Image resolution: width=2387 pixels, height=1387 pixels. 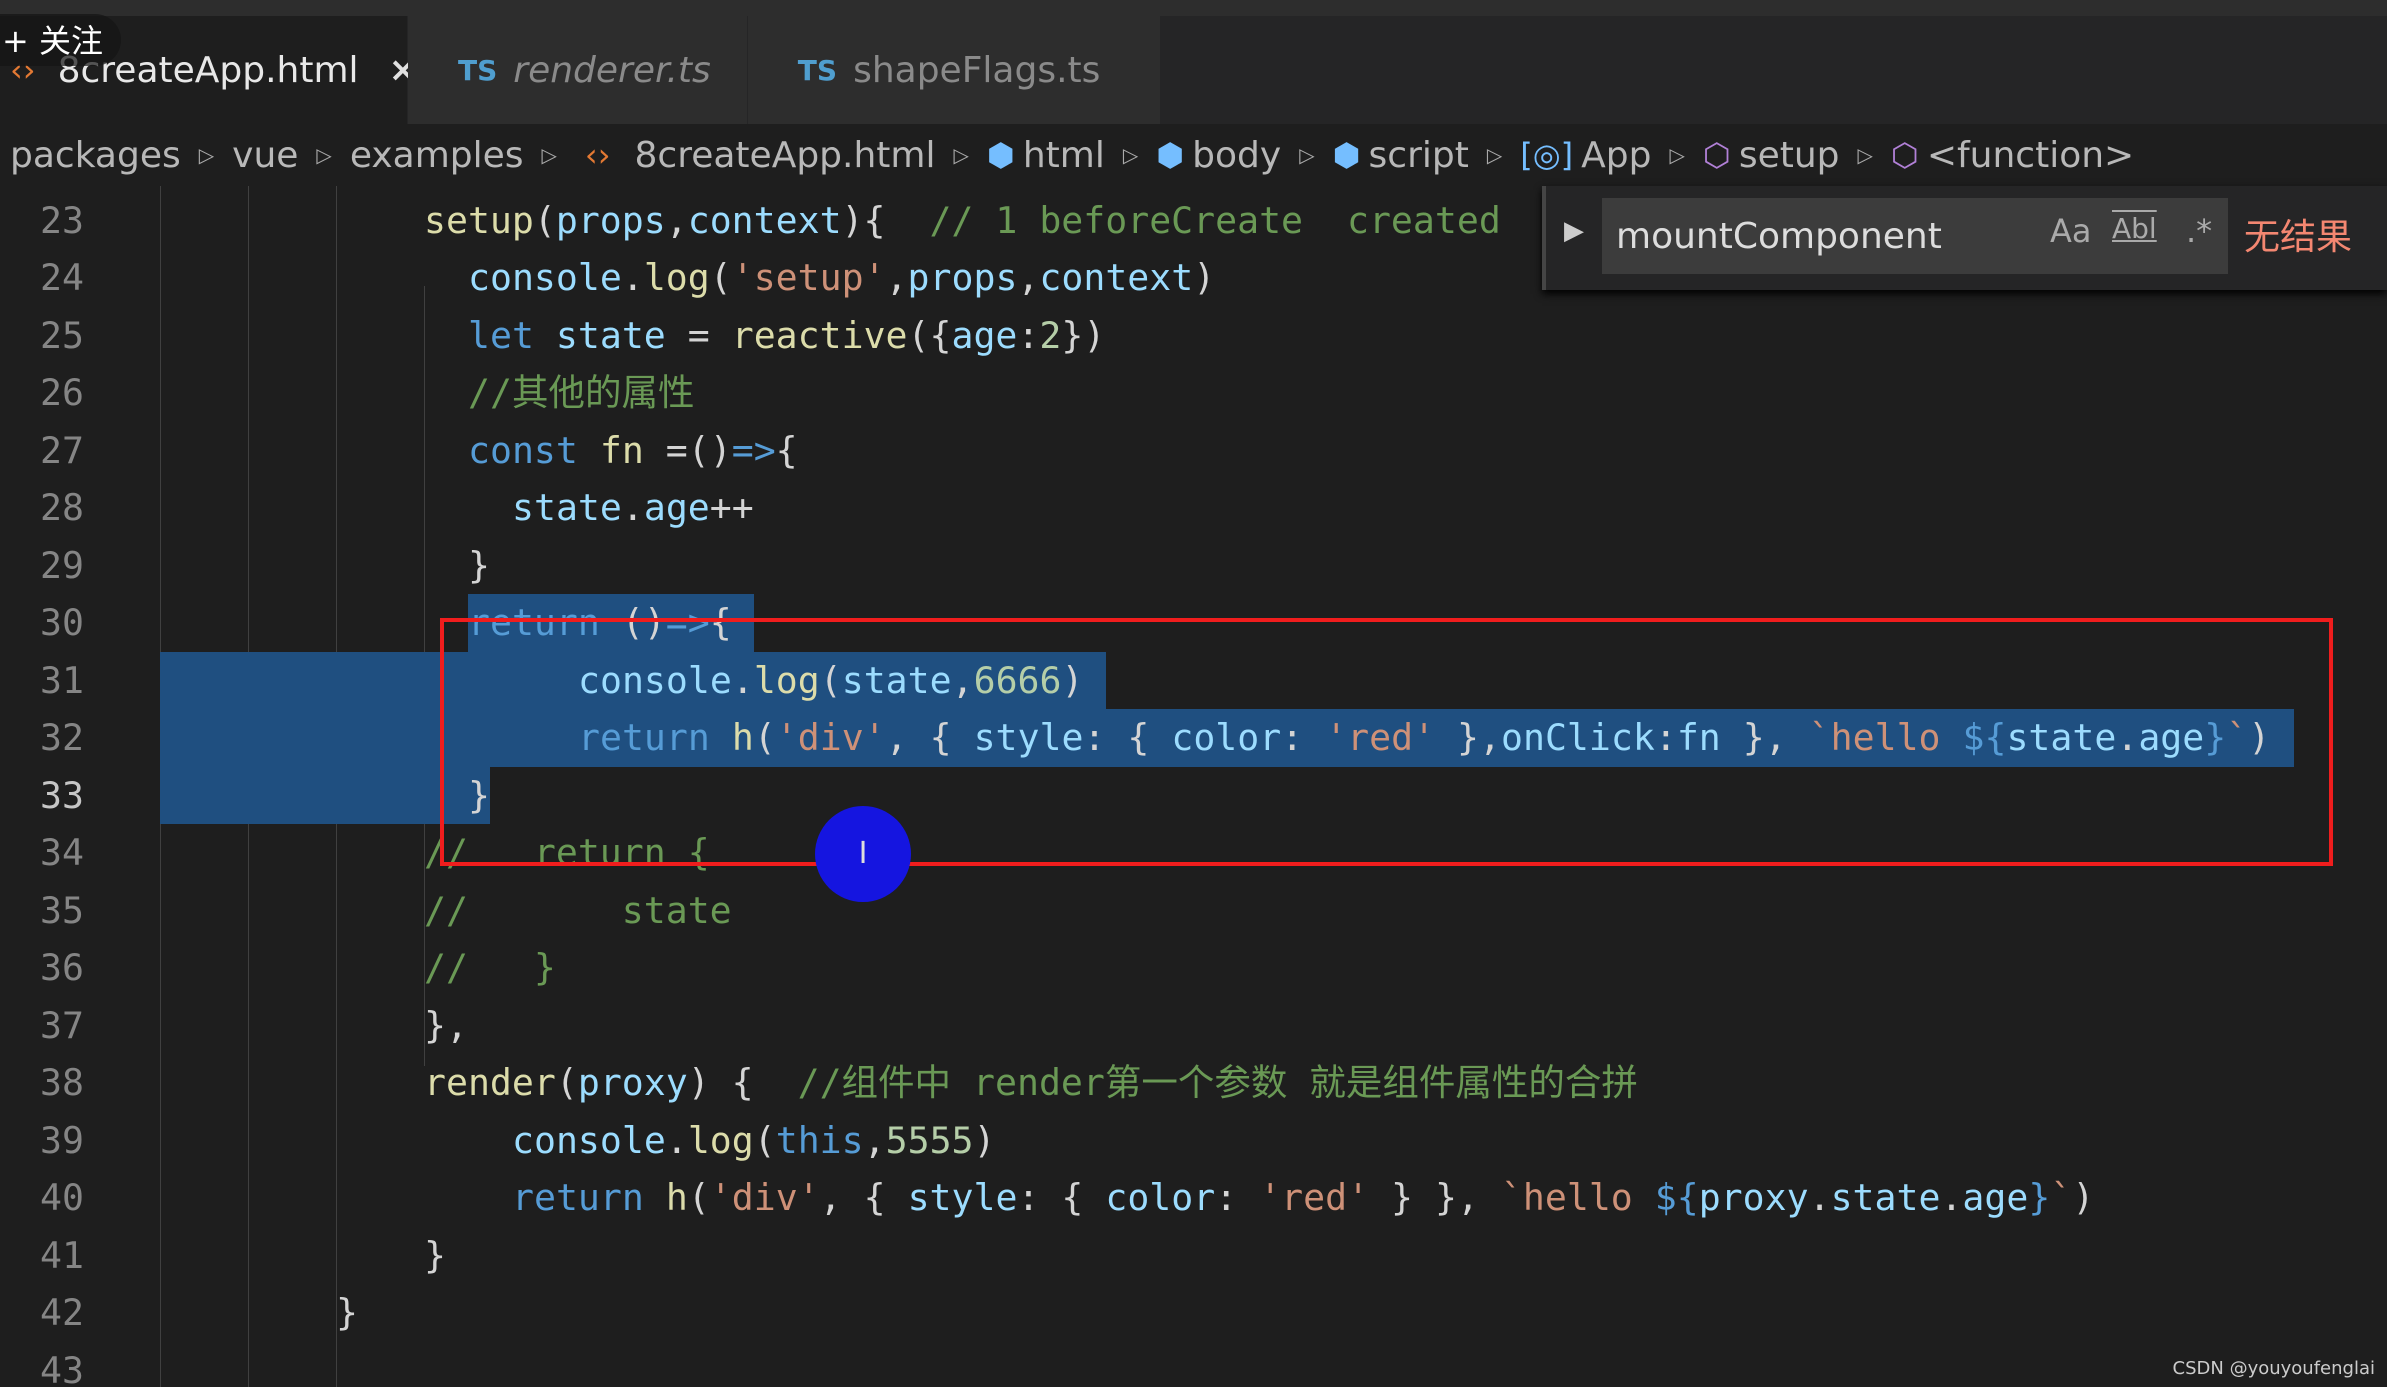 I want to click on breadcrumb-item: packages, so click(x=95, y=155).